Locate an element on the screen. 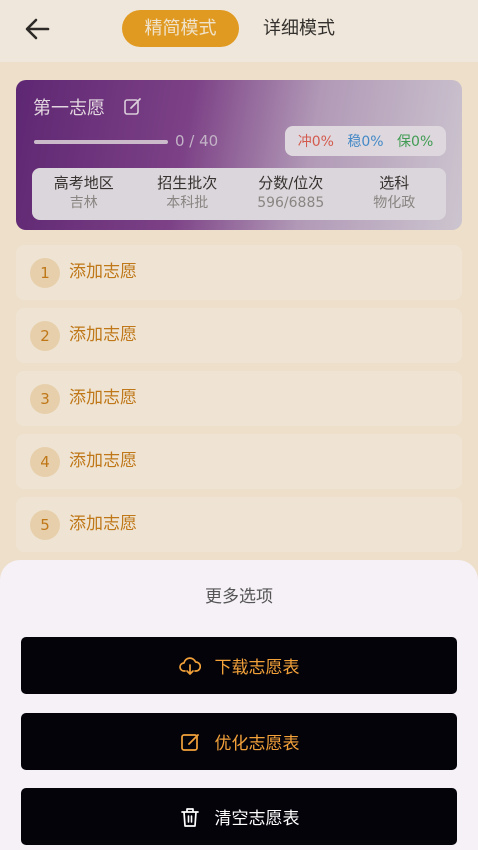 The width and height of the screenshot is (478, 850). sheet-title: 更多选项 is located at coordinates (239, 597).